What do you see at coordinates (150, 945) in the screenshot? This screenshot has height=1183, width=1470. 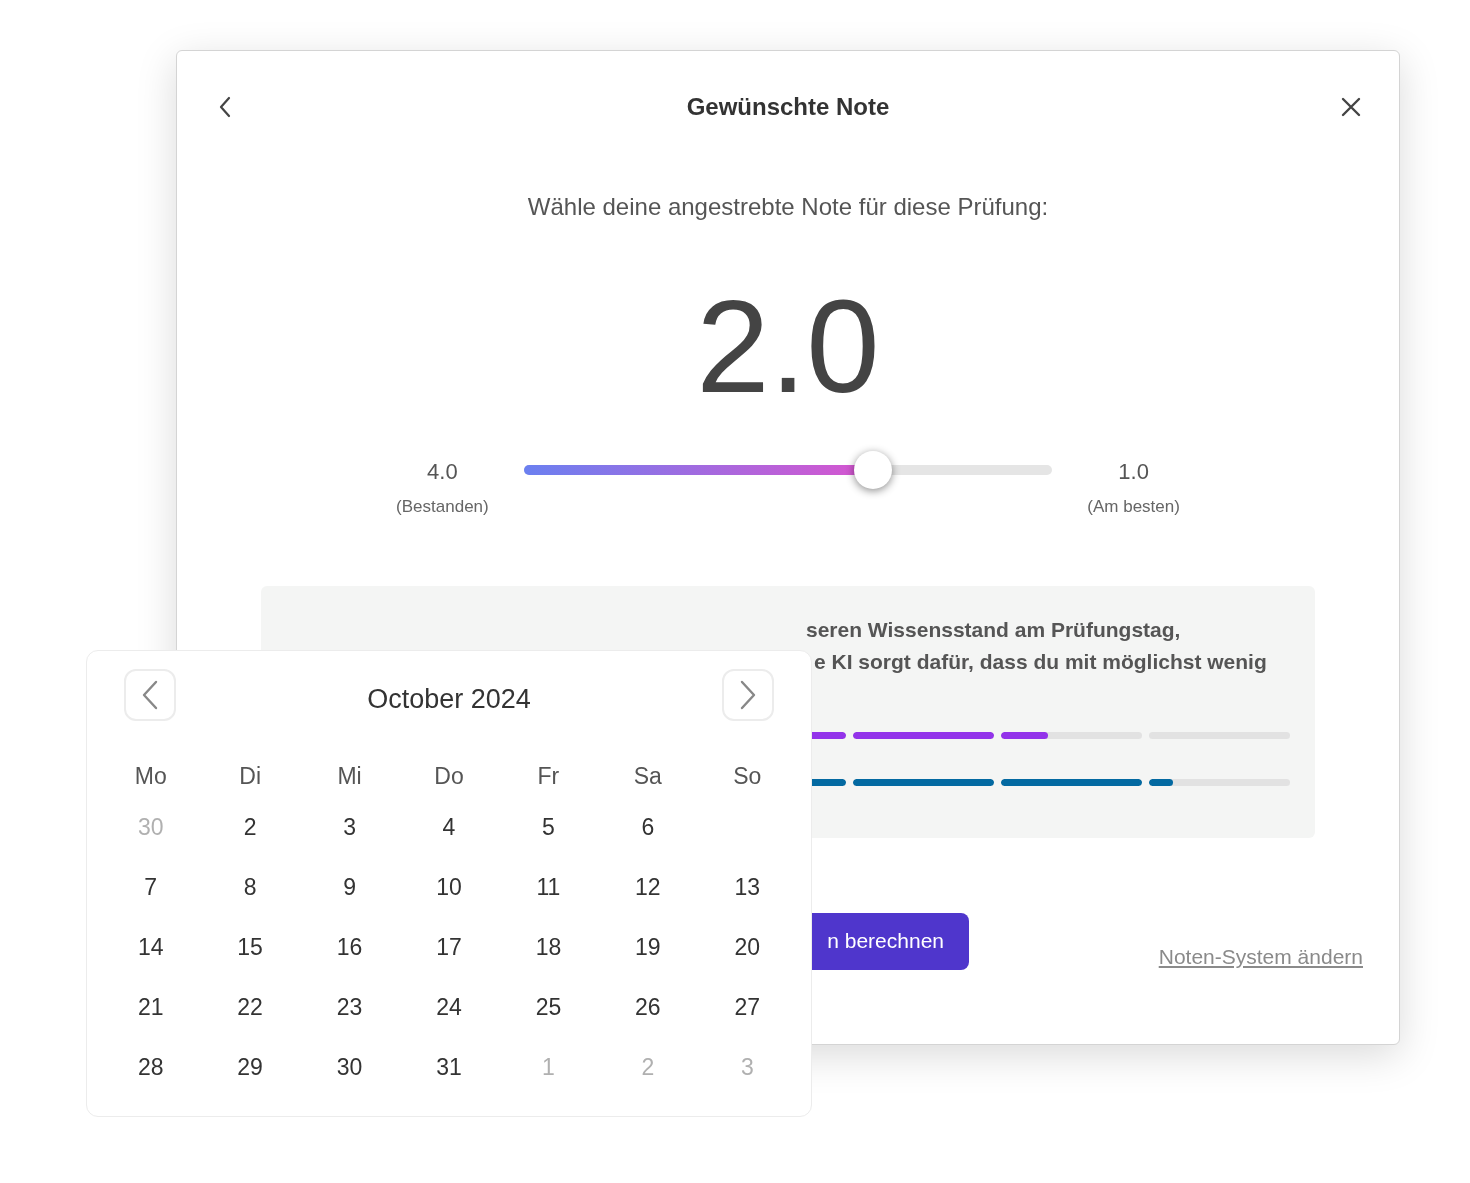 I see `calendar-day: 14` at bounding box center [150, 945].